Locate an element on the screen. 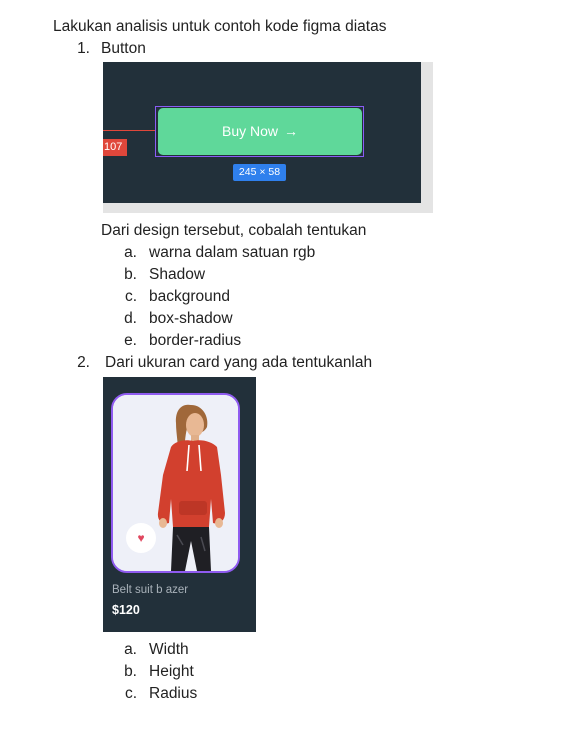  q1-title: Button is located at coordinates (123, 48).